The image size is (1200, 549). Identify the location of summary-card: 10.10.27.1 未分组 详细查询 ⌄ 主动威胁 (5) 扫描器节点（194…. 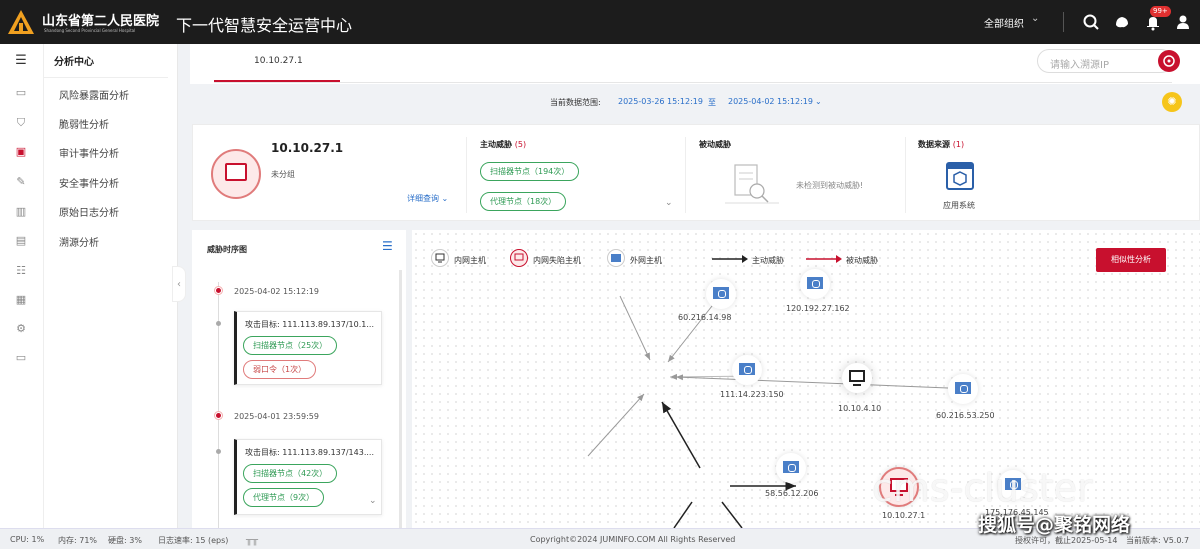
(696, 172).